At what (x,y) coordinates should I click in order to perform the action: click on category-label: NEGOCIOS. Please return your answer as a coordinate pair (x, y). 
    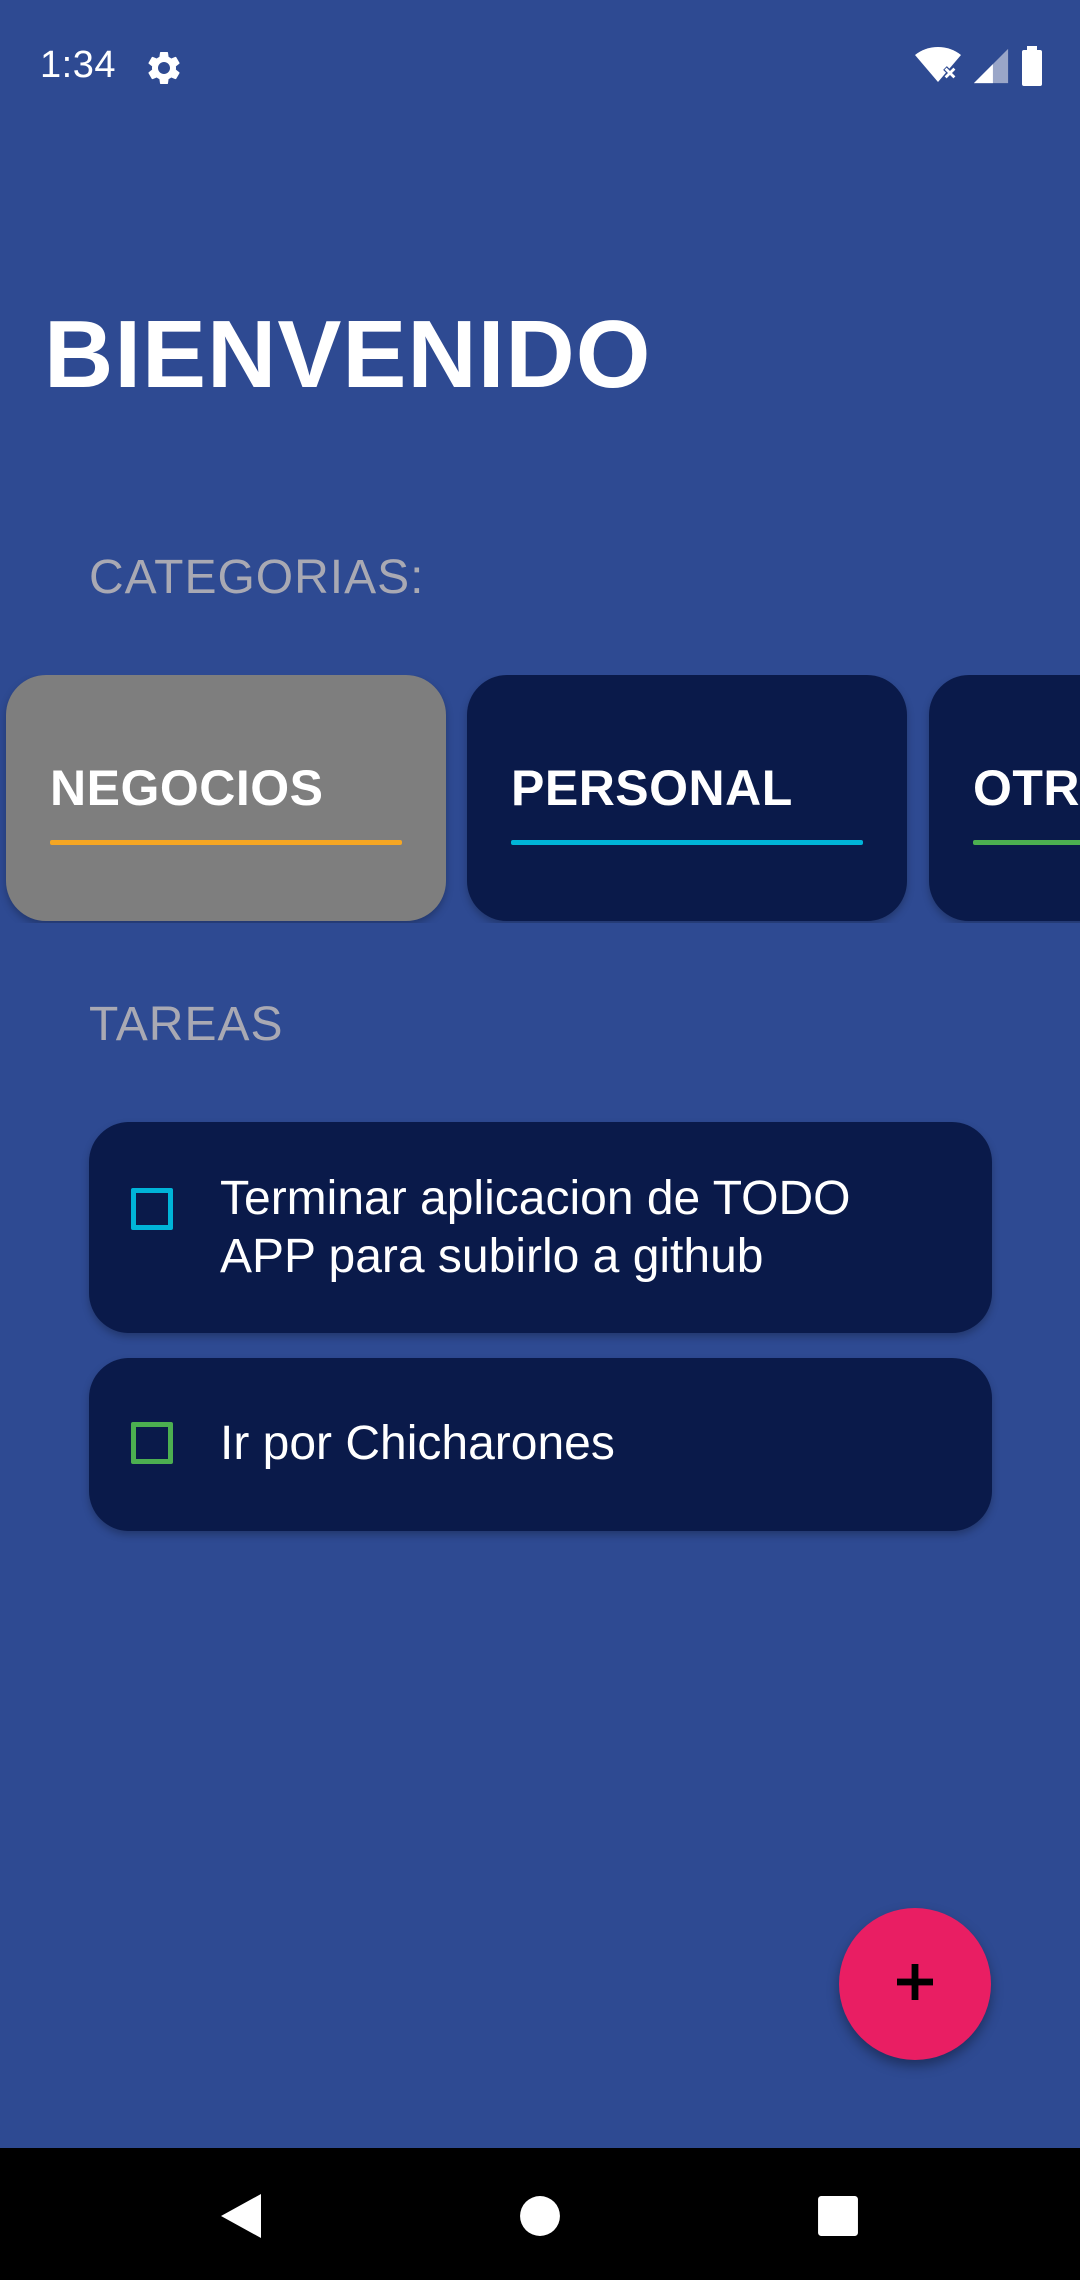
    Looking at the image, I should click on (187, 788).